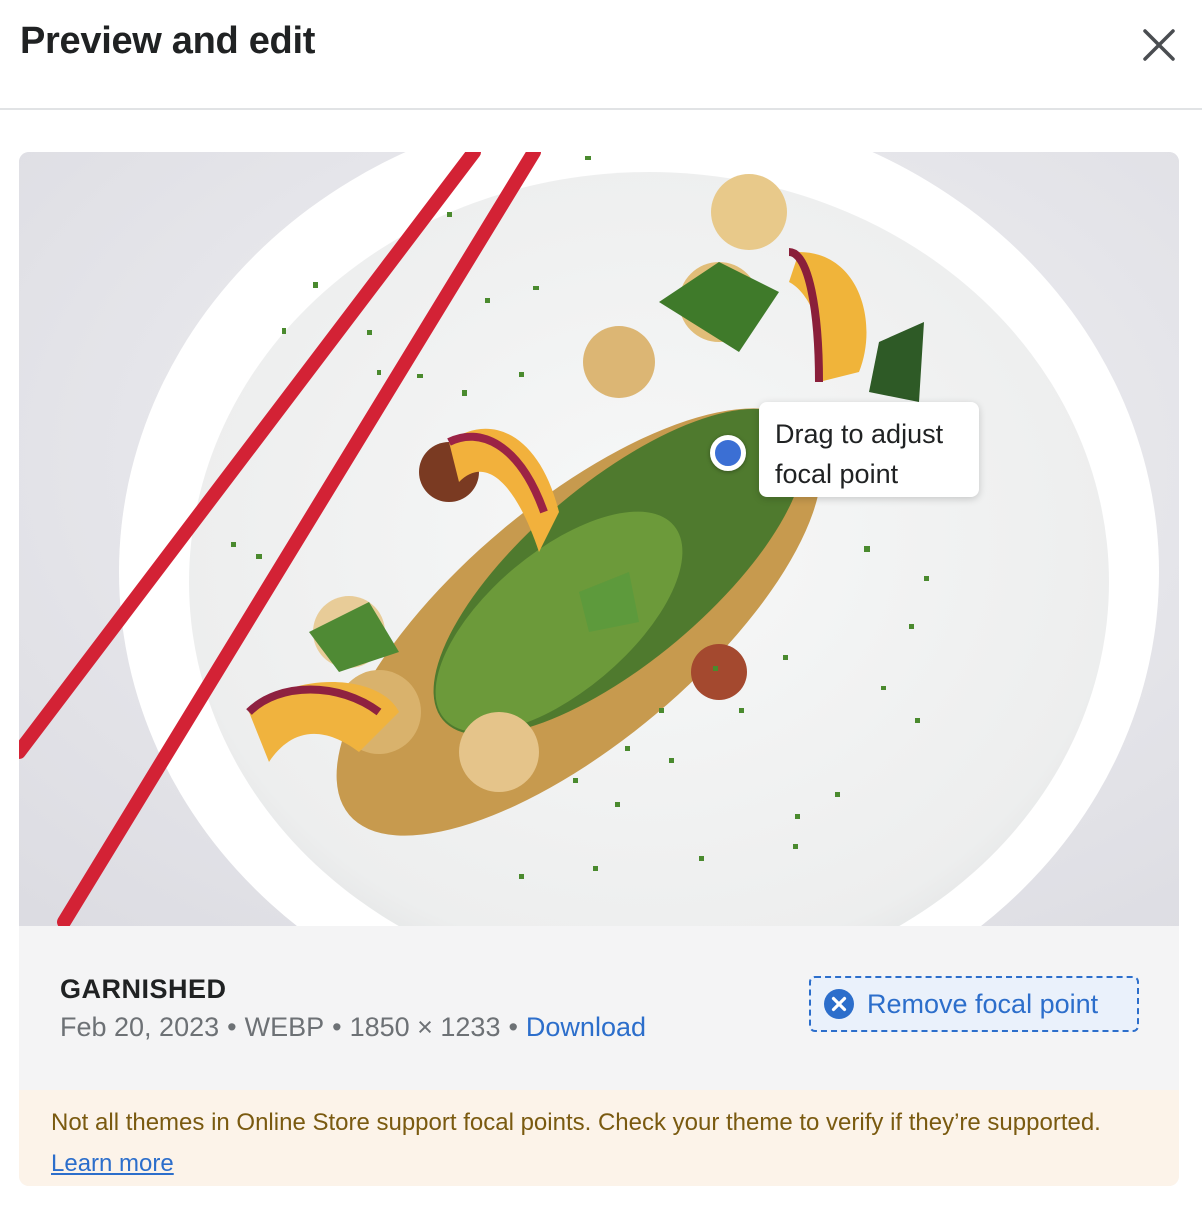  I want to click on file-format: WEBP, so click(284, 1027).